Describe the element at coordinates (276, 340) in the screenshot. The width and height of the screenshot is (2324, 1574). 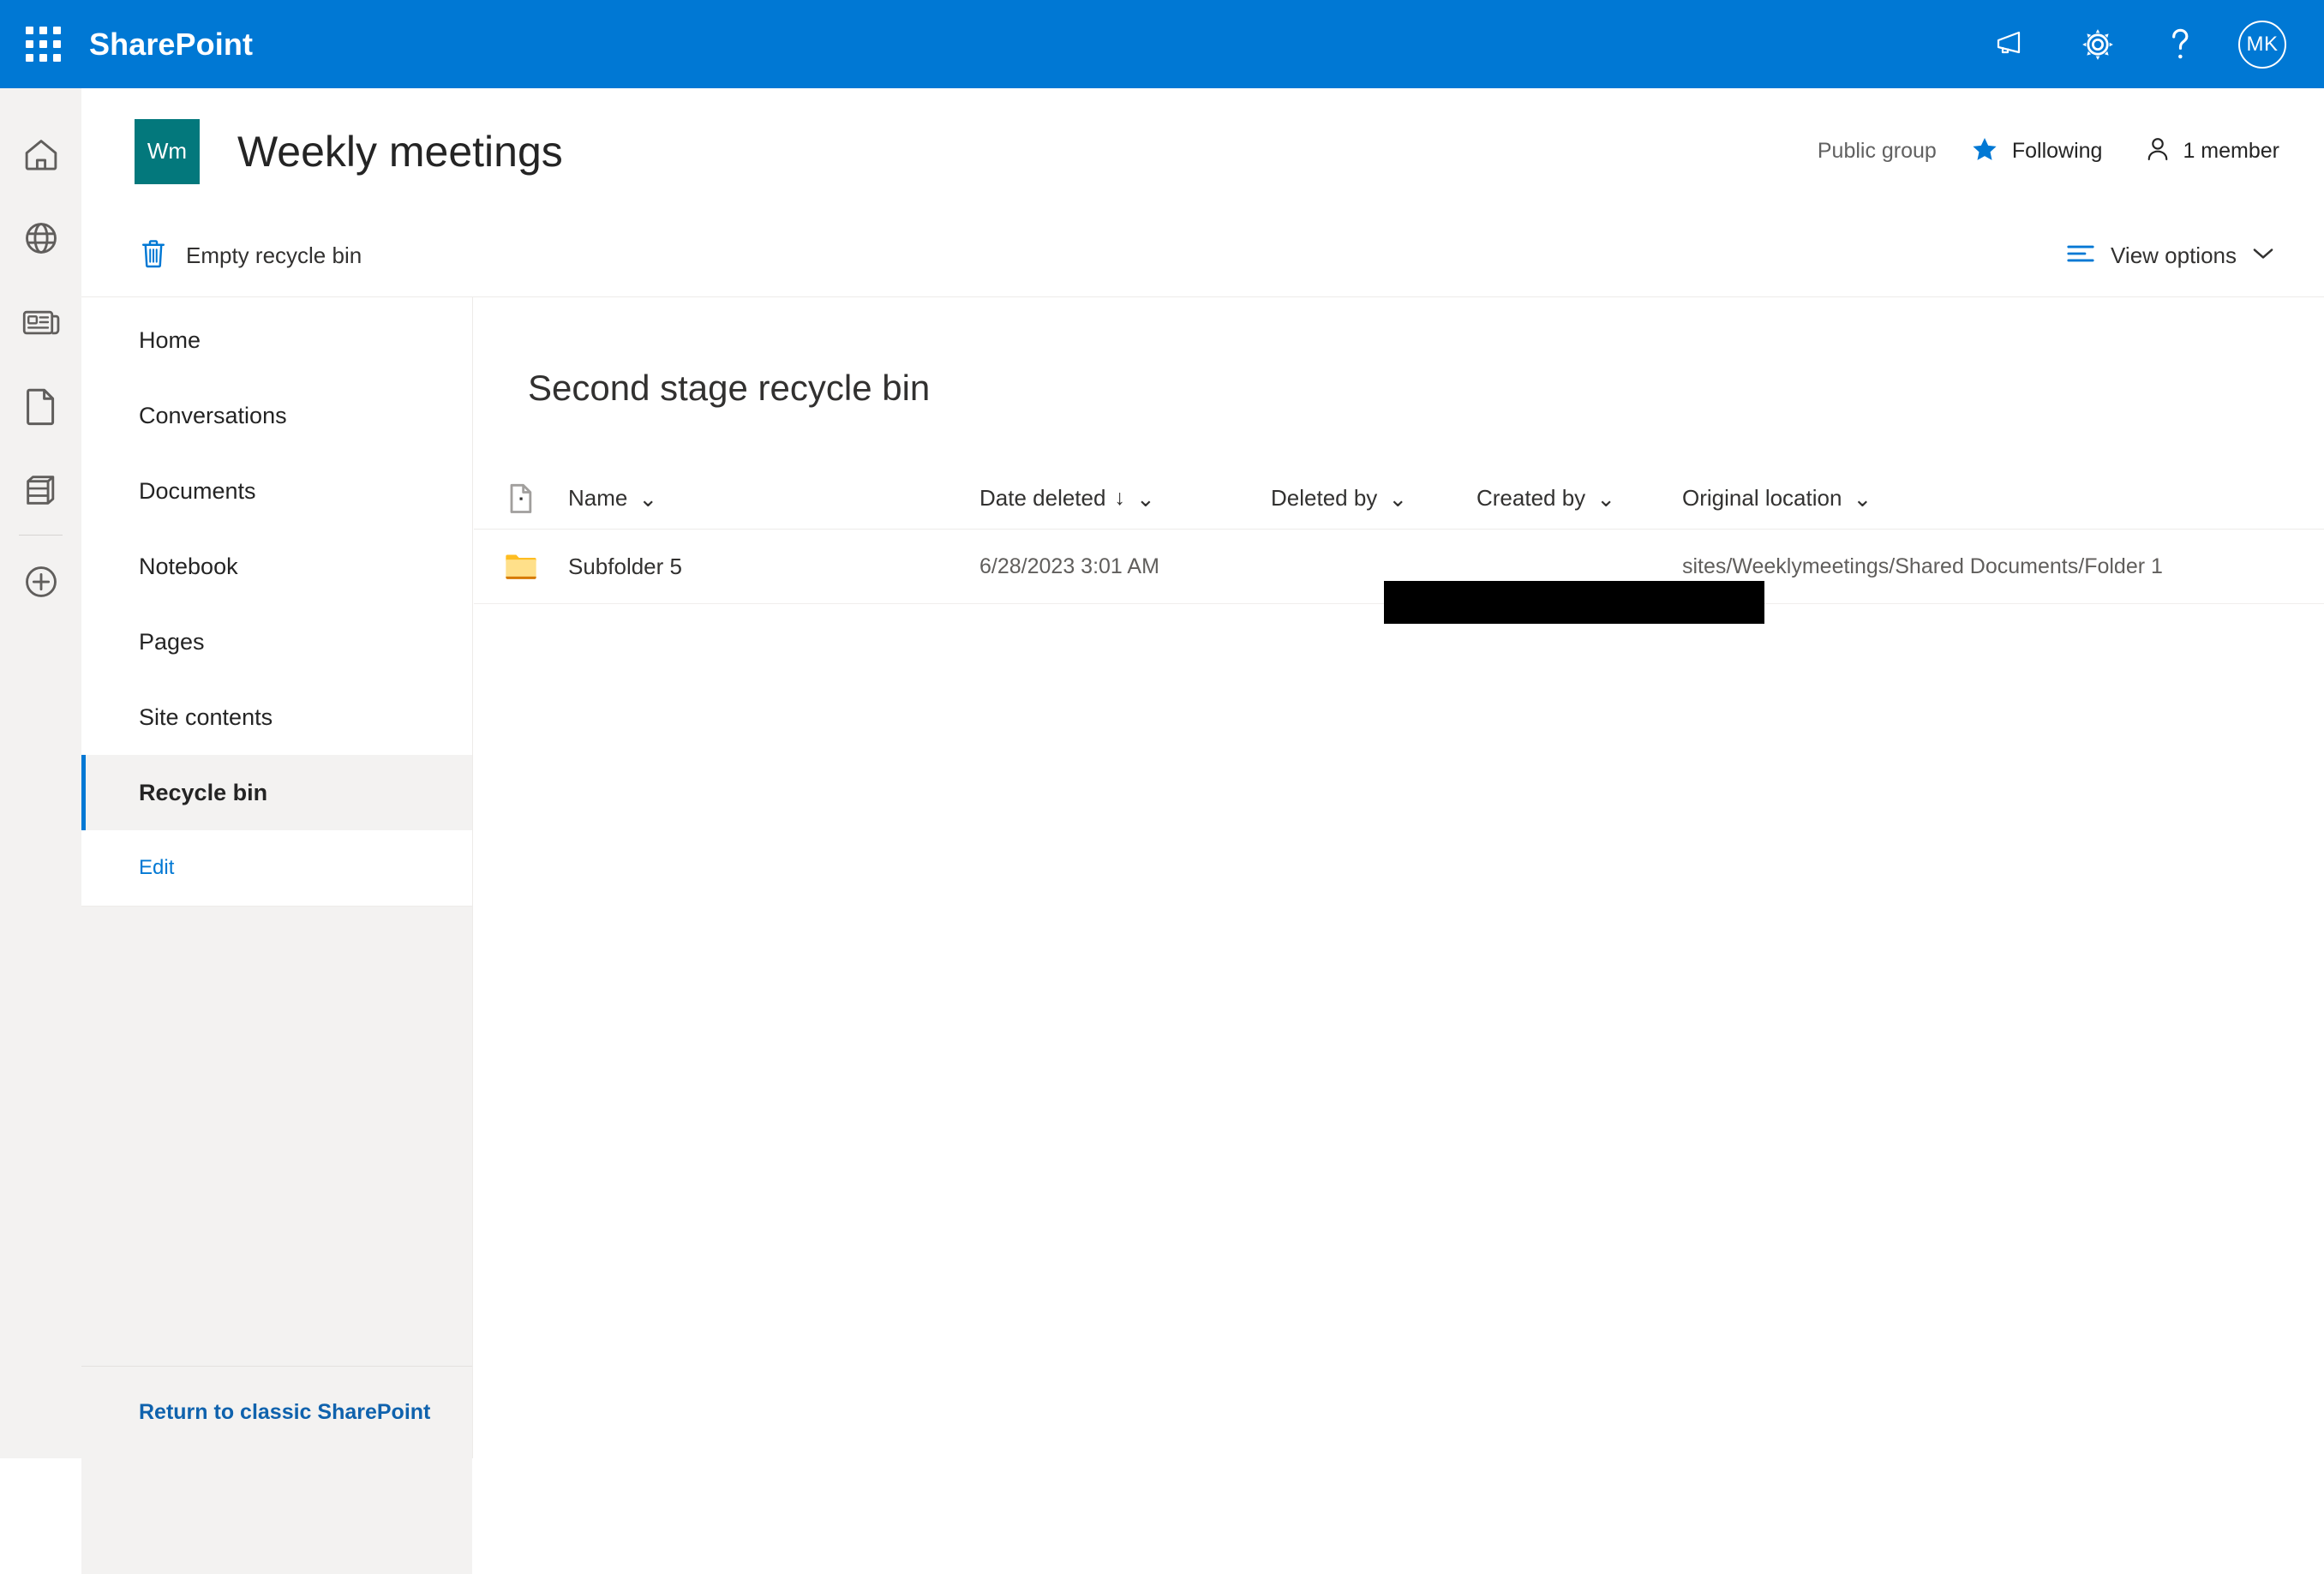
I see `sidebar-item-home: Home` at that location.